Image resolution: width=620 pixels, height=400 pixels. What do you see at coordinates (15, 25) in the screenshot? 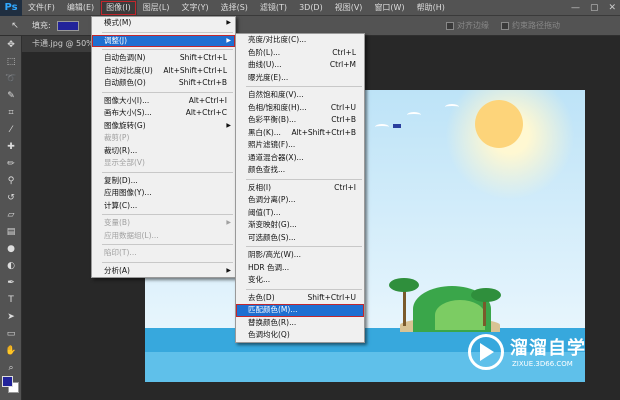
I see `arrow-tool-icon: ↖` at bounding box center [15, 25].